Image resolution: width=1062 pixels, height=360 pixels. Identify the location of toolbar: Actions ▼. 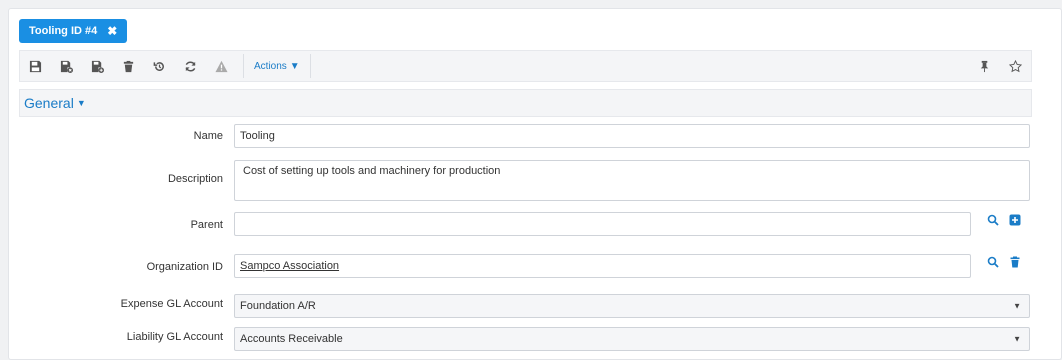
(525, 66).